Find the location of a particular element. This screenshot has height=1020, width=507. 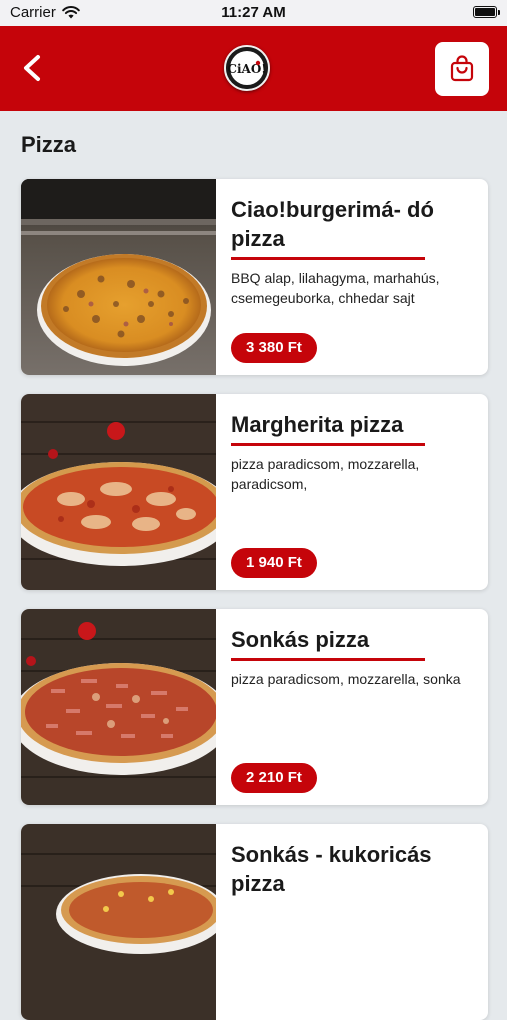

shopping-bag-icon is located at coordinates (462, 68).